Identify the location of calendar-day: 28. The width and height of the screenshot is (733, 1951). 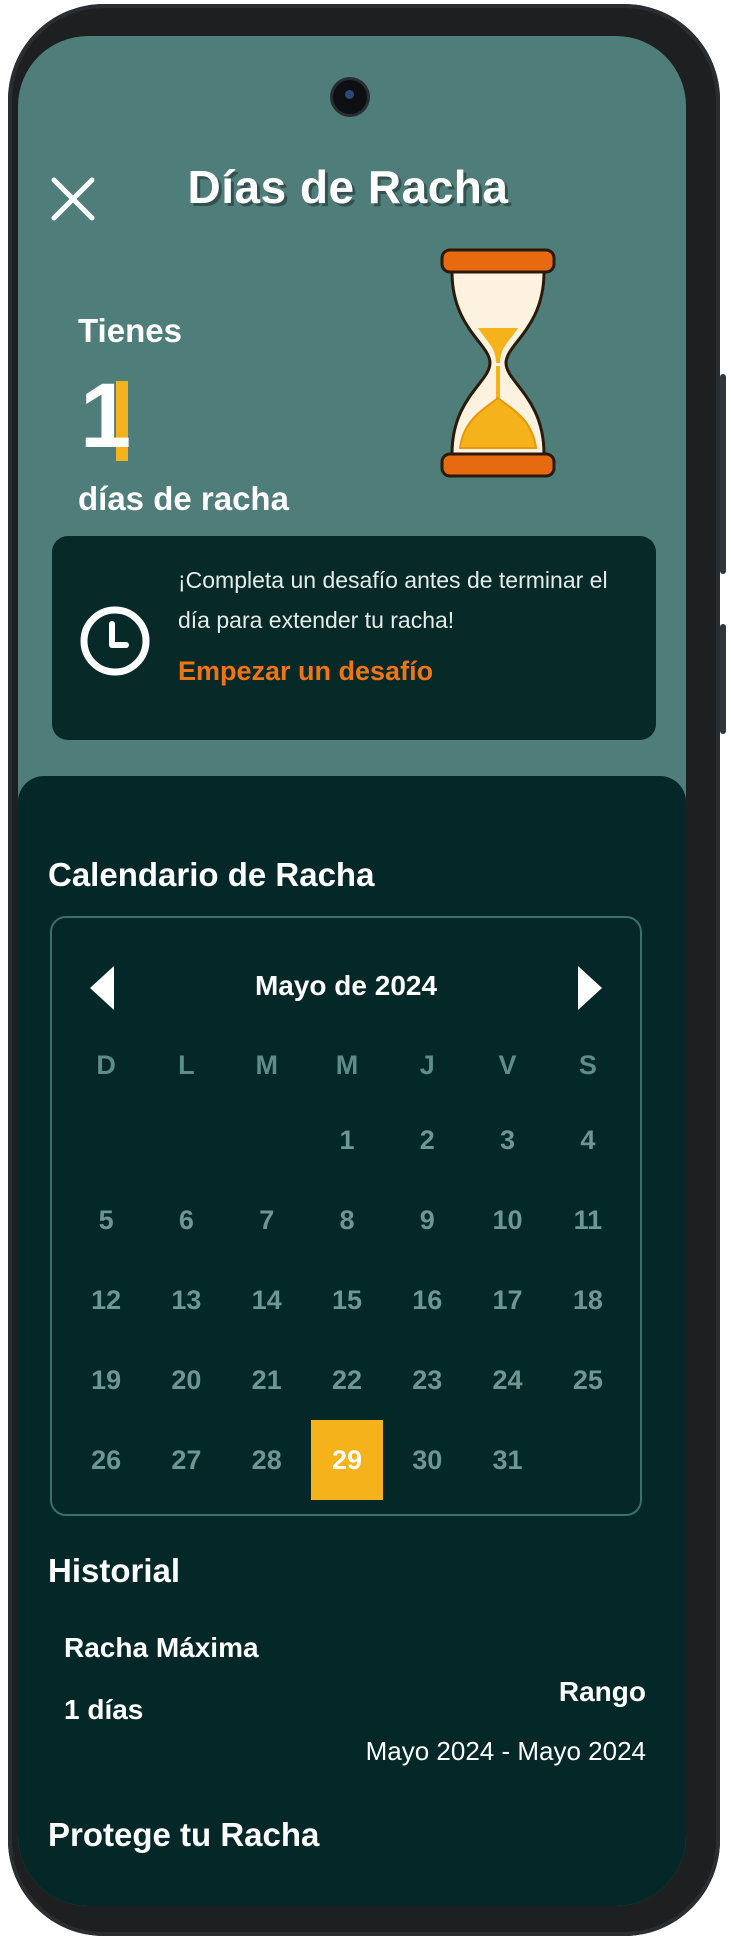
(267, 1460).